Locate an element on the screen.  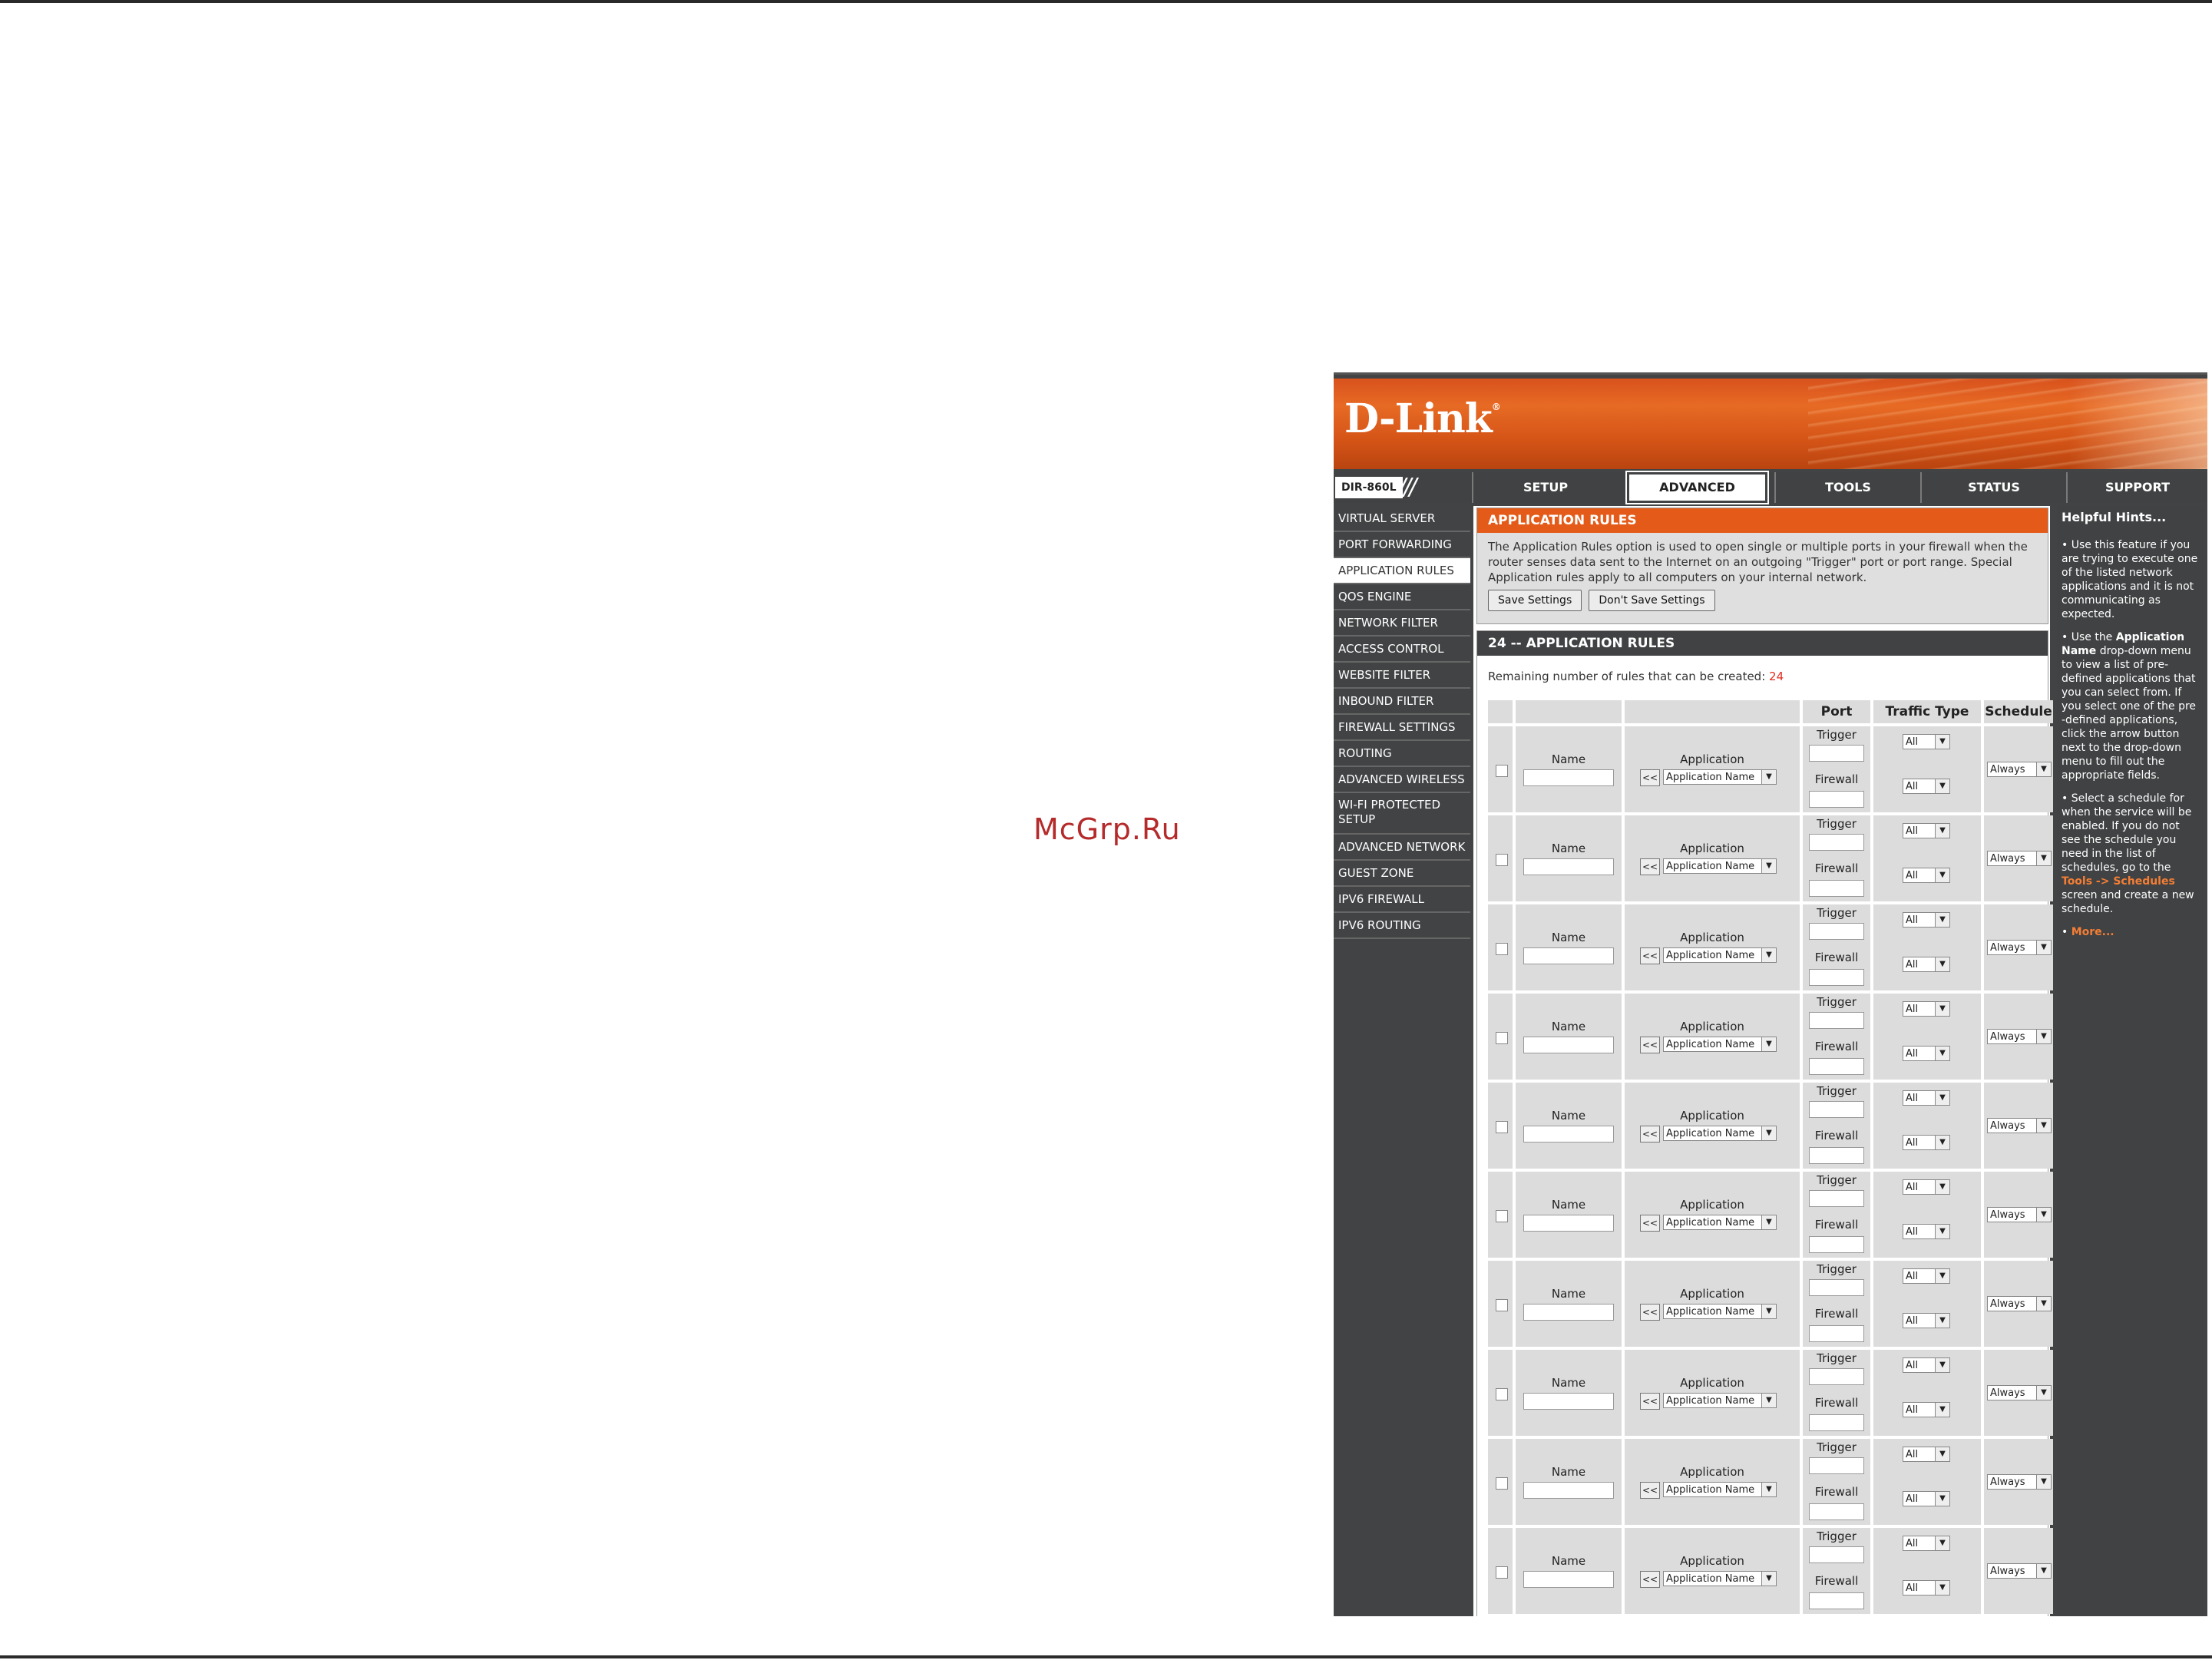
tab-support: SUPPORT is located at coordinates (2137, 487).